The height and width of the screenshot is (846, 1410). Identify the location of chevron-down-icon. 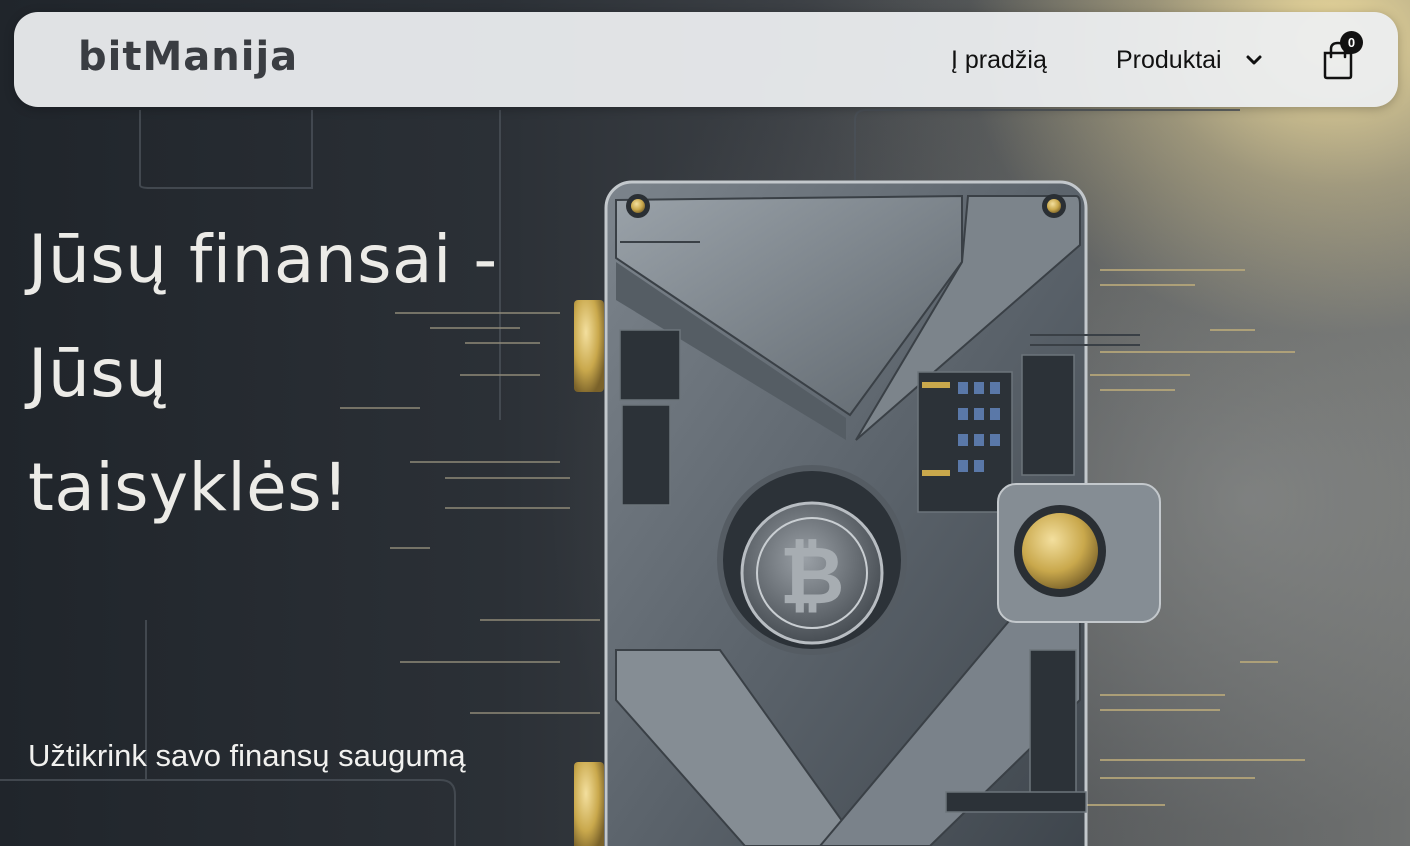
(1254, 60).